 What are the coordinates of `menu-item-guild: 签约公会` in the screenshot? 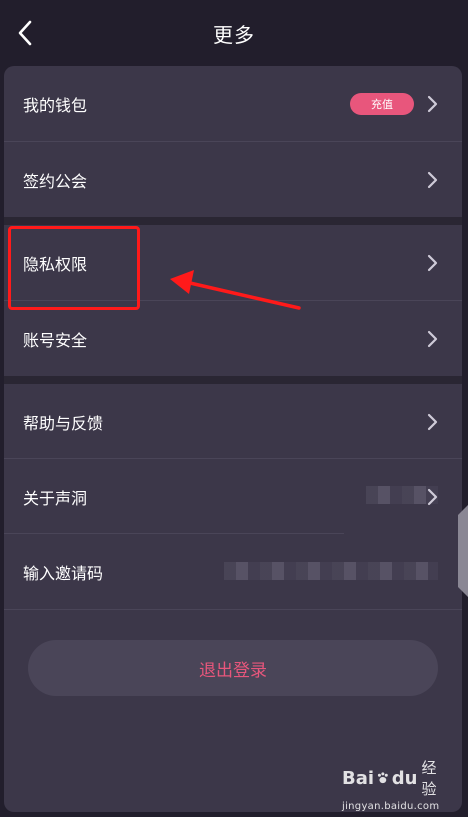 It's located at (233, 179).